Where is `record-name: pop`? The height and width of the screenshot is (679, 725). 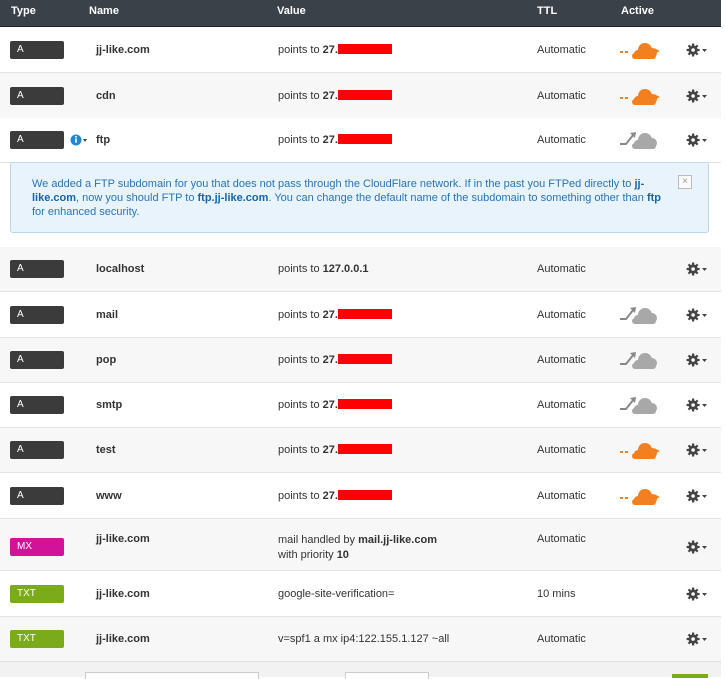 record-name: pop is located at coordinates (106, 360).